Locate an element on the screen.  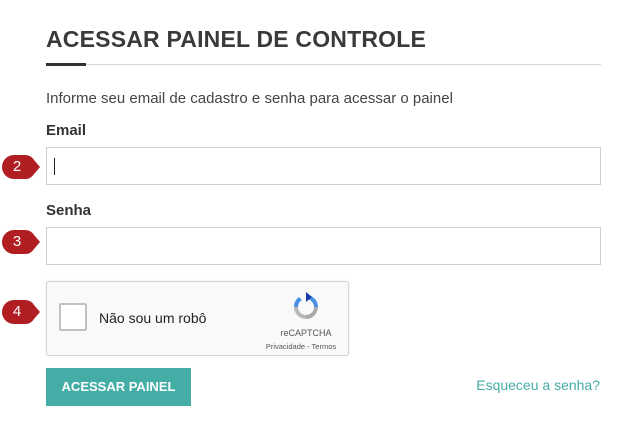
forgot-password-link: Esqueceu a senha? is located at coordinates (538, 385).